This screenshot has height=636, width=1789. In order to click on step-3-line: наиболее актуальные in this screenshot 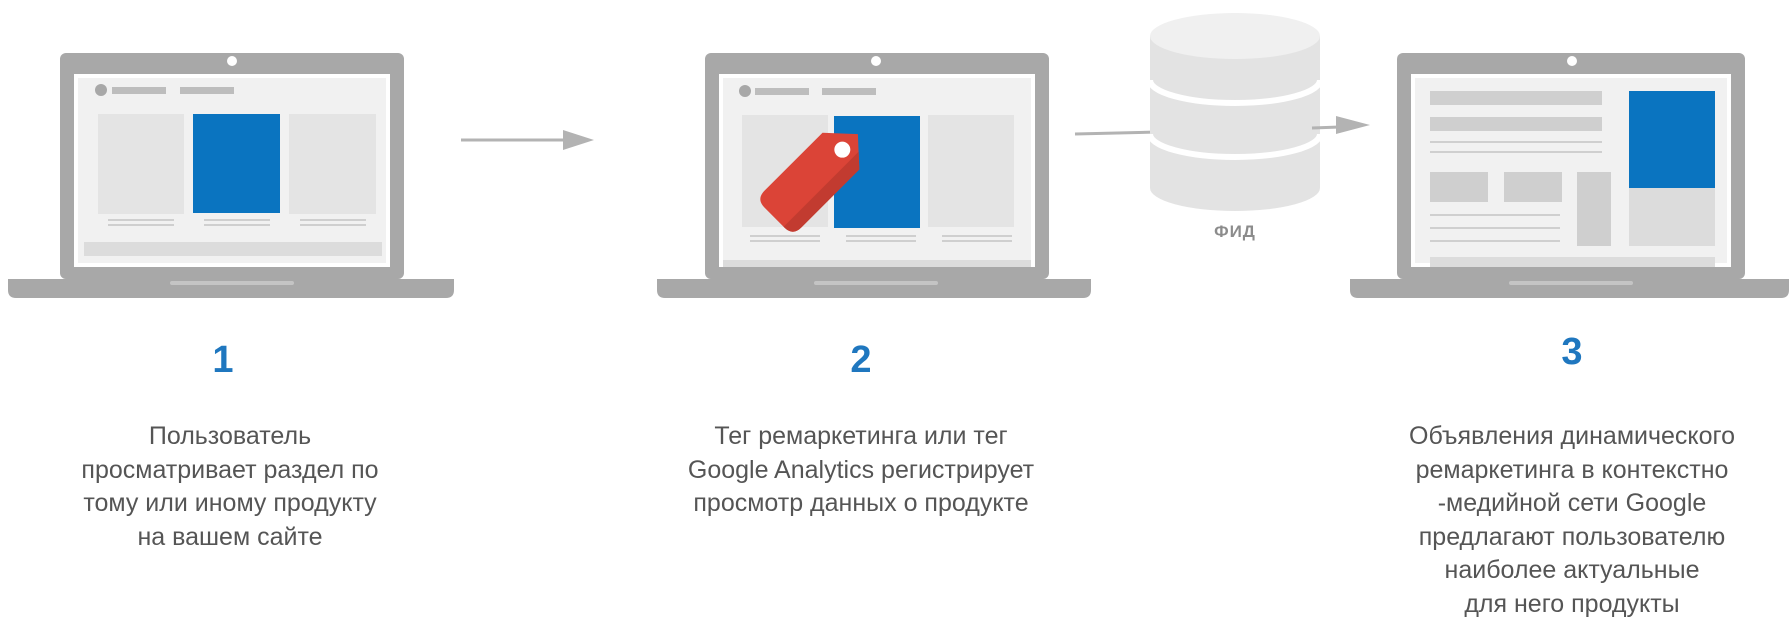, I will do `click(1572, 570)`.